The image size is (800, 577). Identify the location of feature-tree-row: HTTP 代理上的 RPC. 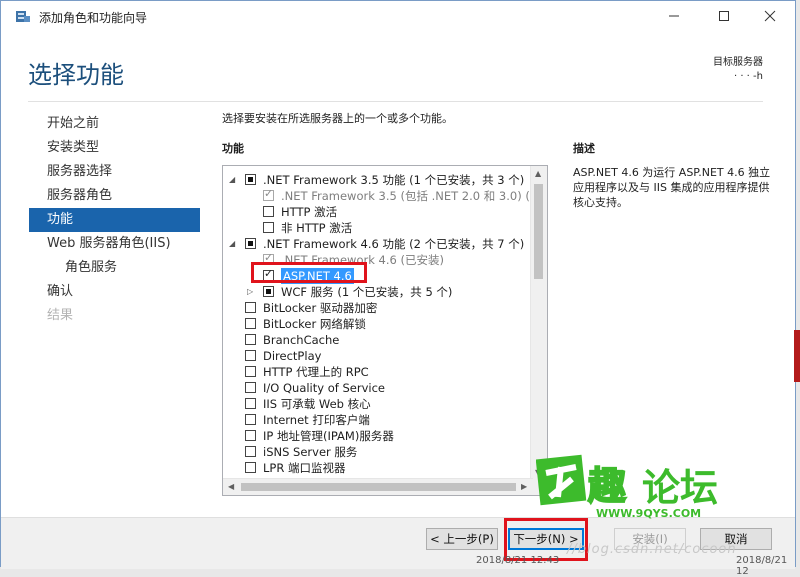
(377, 372).